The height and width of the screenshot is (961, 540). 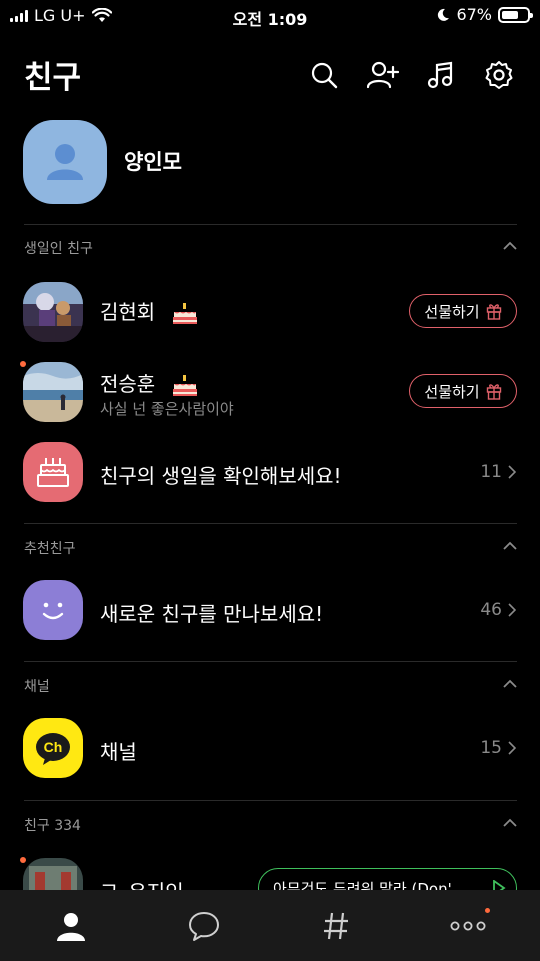 I want to click on list-item-birthday-friend: 전승훈 사실 넌 좋은사람이야 선물하기, so click(x=270, y=392).